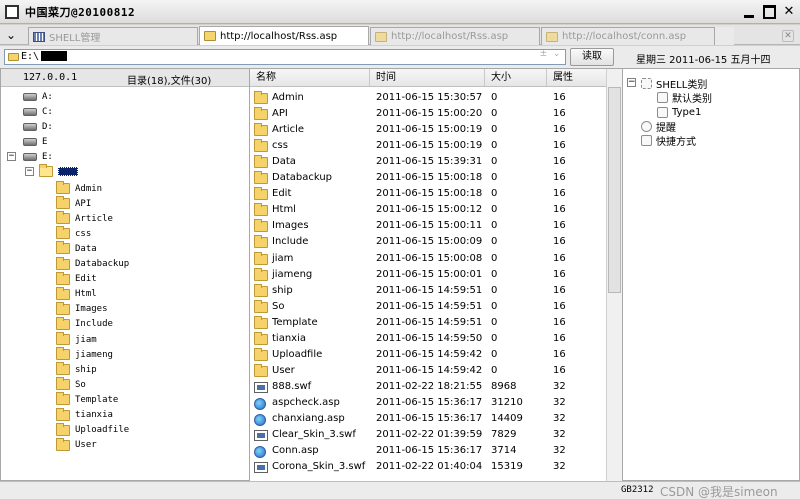  I want to click on read-button: 读取, so click(592, 57).